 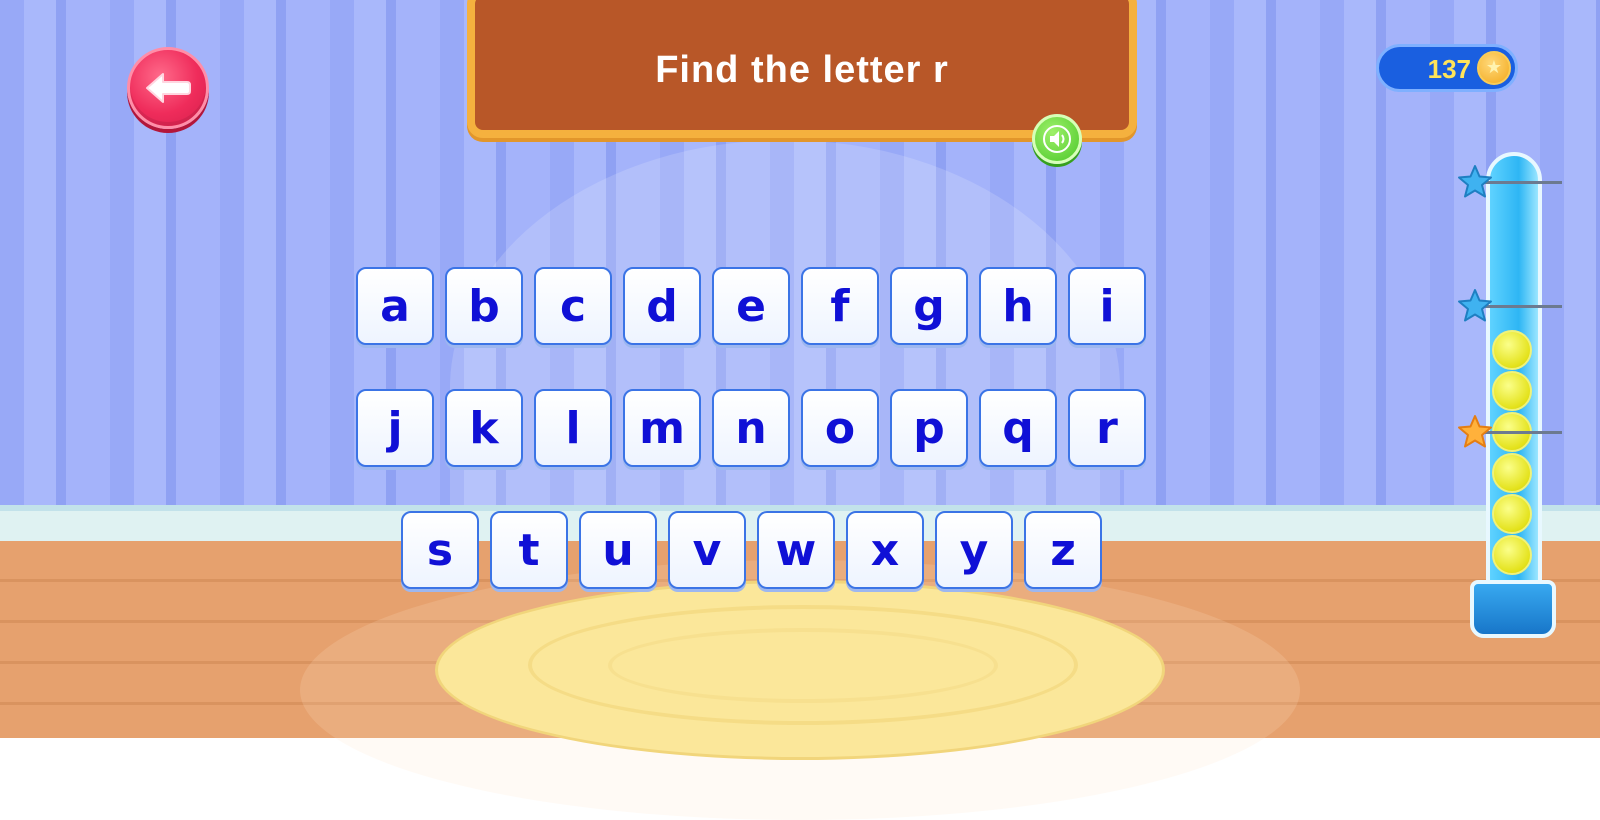 I want to click on letter-key-y: y, so click(x=974, y=550).